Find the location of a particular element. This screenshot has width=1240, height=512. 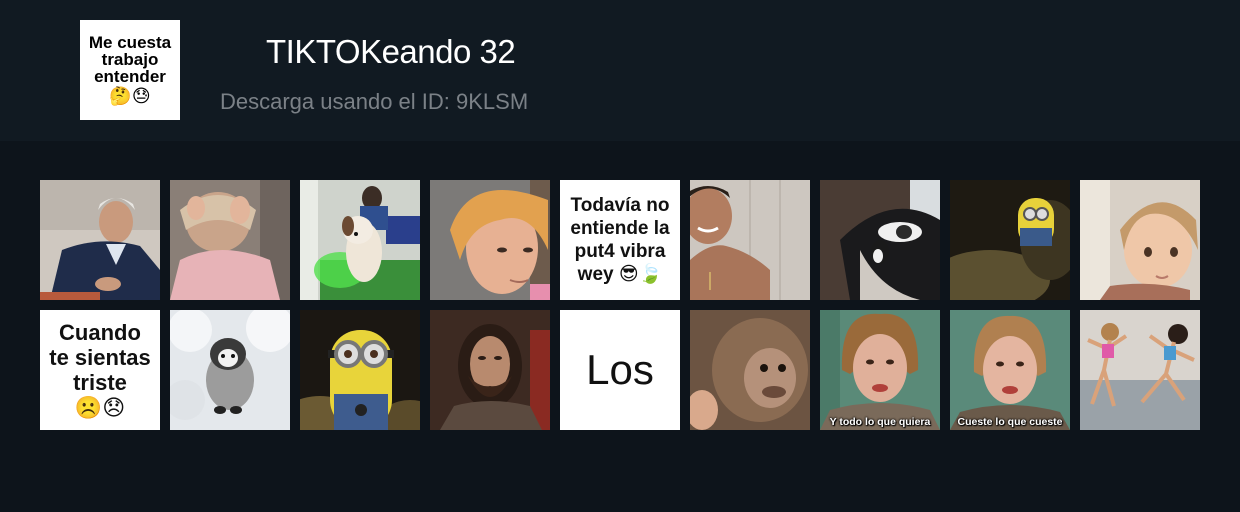

pack-thumbnail-line-1: Me cuesta is located at coordinates (130, 42).